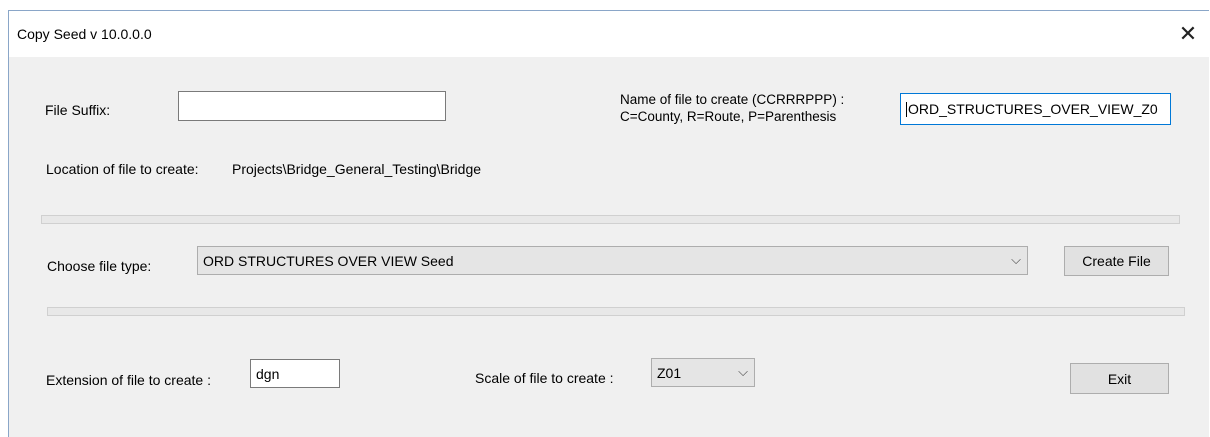 This screenshot has height=437, width=1210. Describe the element at coordinates (1188, 34) in the screenshot. I see `close-icon: ✕` at that location.